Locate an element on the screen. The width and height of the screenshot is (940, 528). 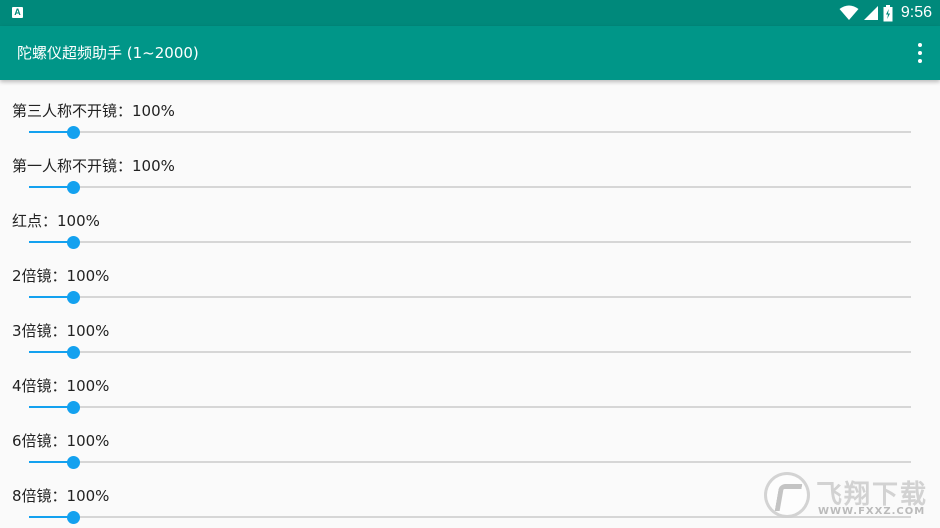
slider-row: 4倍镜：100% is located at coordinates (470, 384).